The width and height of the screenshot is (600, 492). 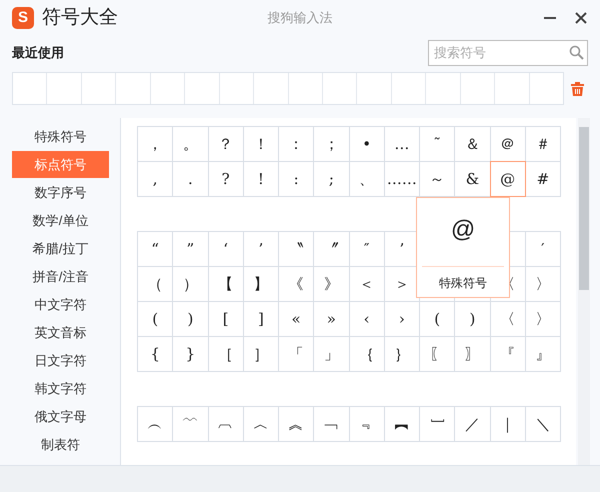 What do you see at coordinates (296, 424) in the screenshot?
I see `symbol-cell: ︽` at bounding box center [296, 424].